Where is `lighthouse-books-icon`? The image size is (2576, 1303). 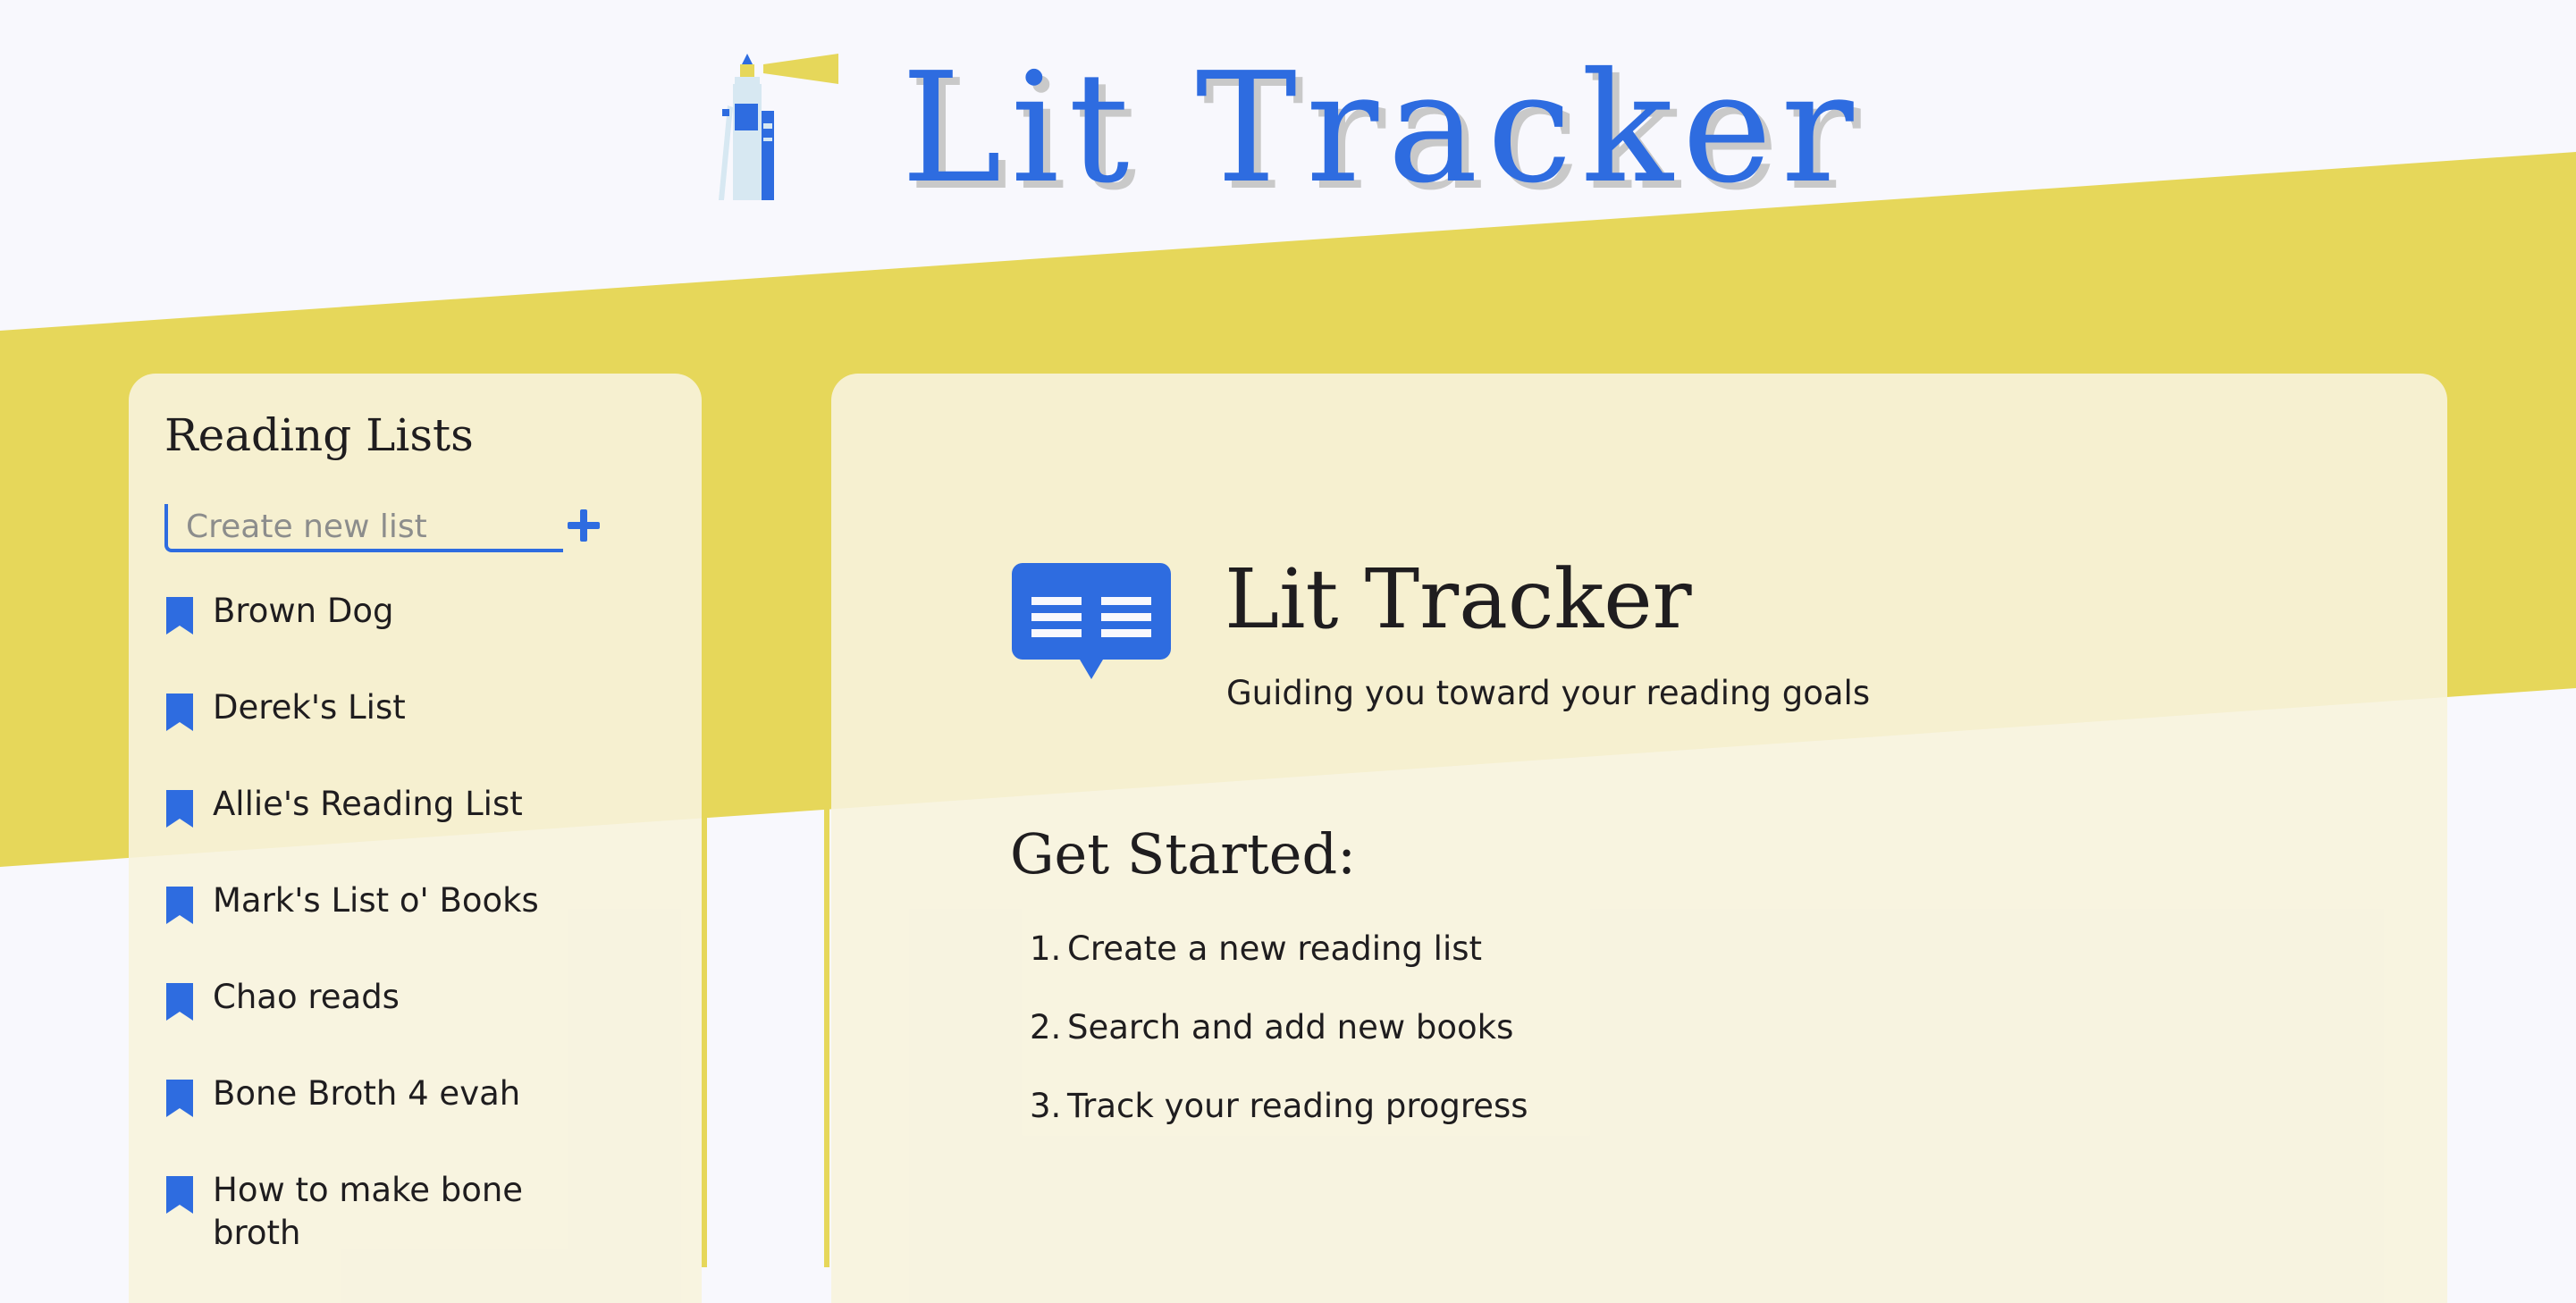 lighthouse-books-icon is located at coordinates (779, 127).